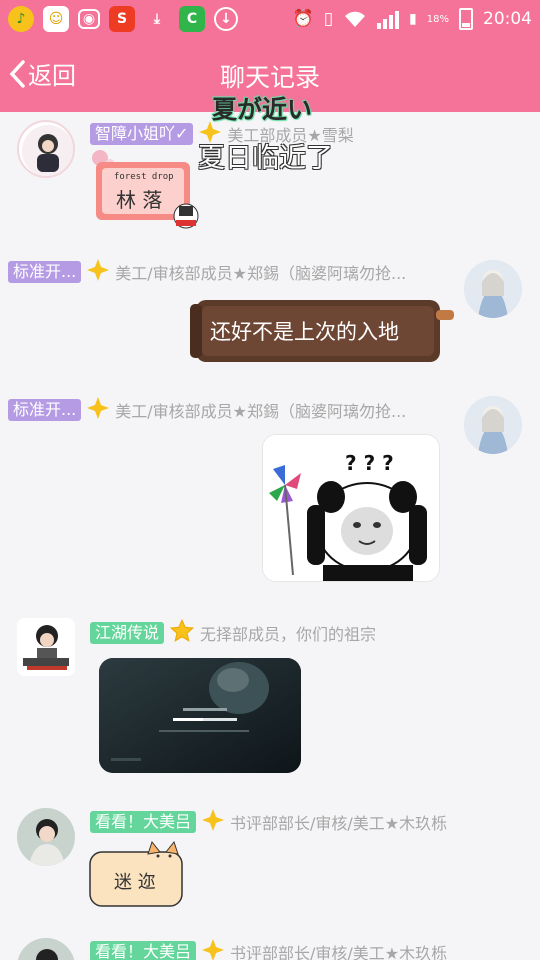 This screenshot has height=960, width=540. What do you see at coordinates (351, 508) in the screenshot?
I see `image-message: ? ? ?` at bounding box center [351, 508].